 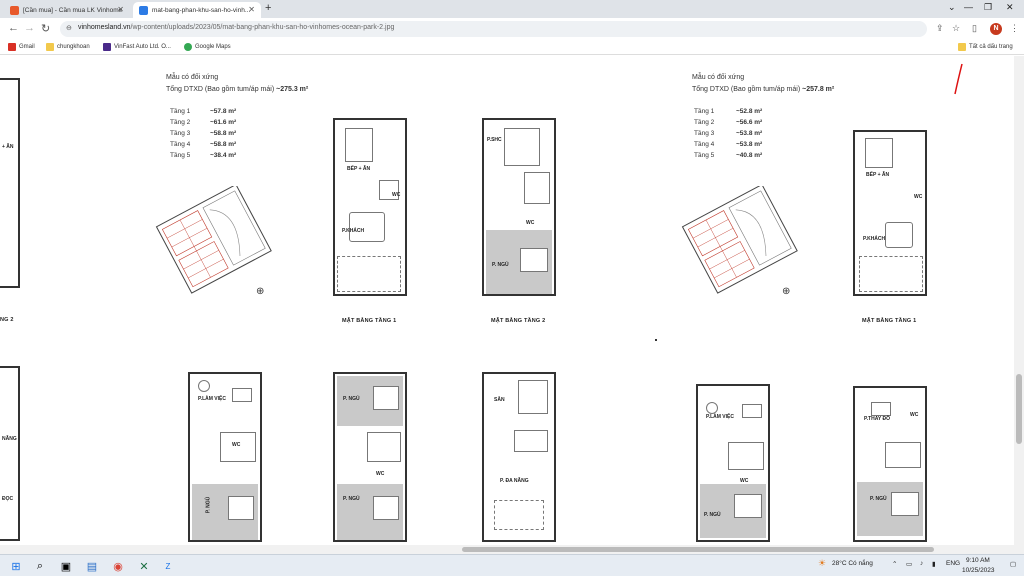 What do you see at coordinates (934, 564) in the screenshot?
I see `battery-icon: ▮` at bounding box center [934, 564].